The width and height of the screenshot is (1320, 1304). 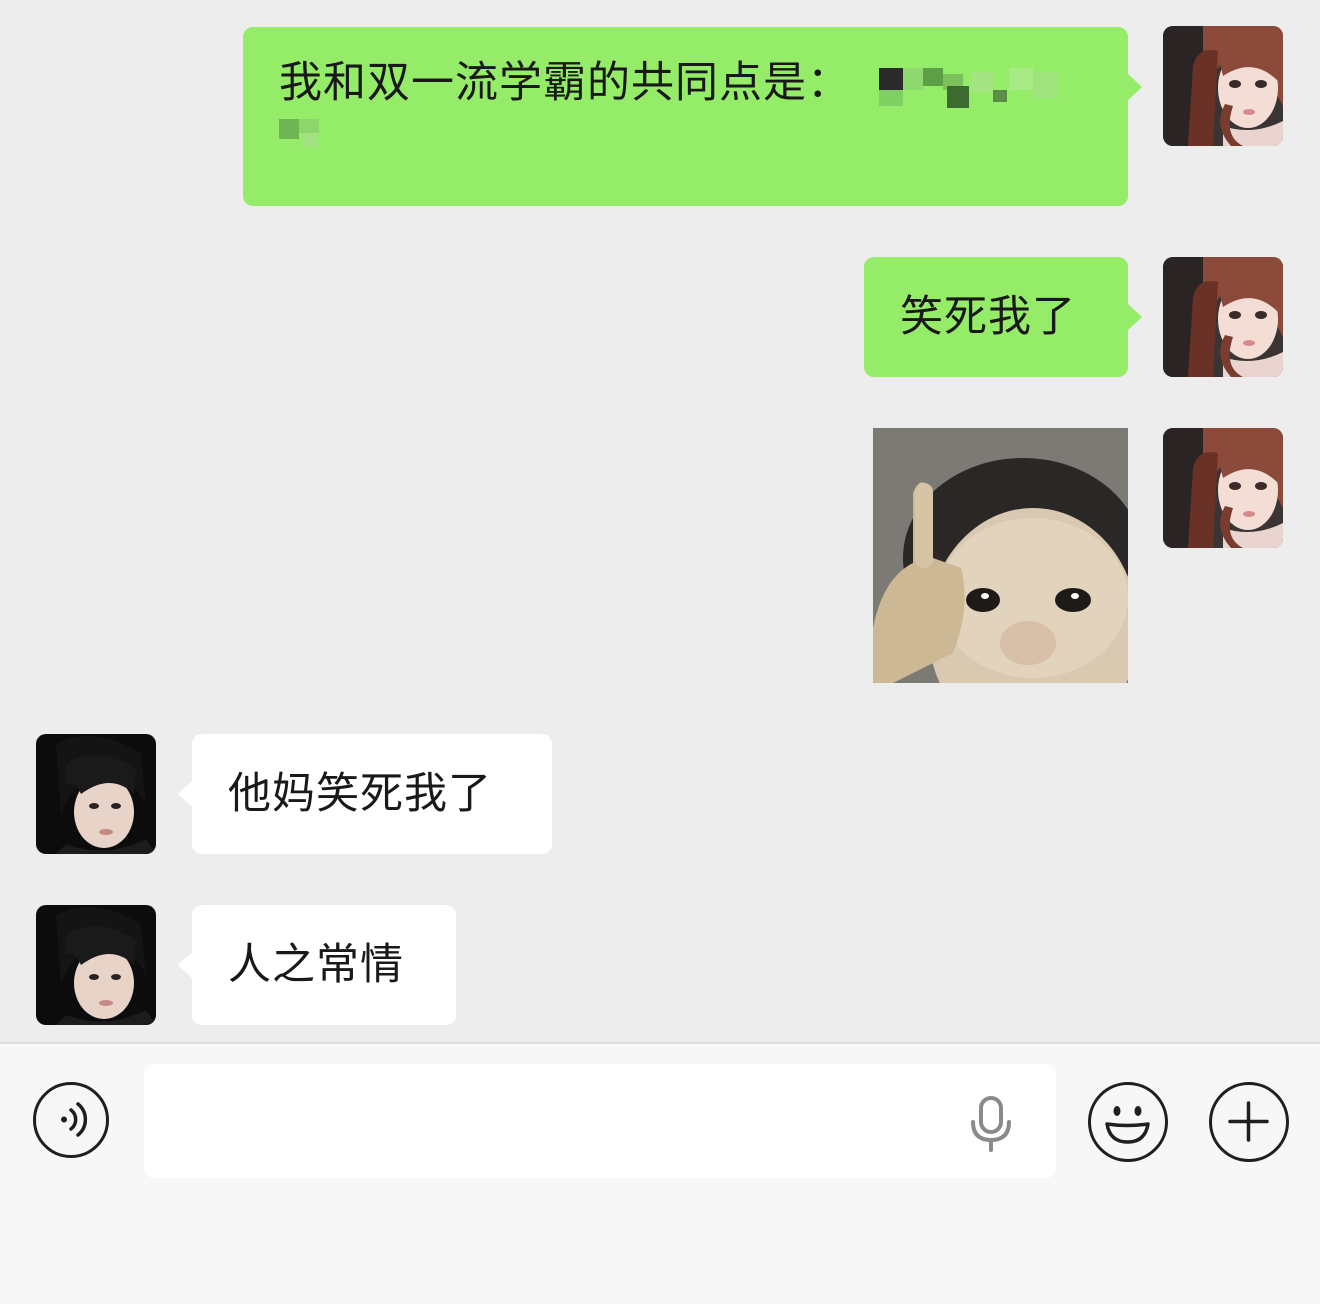 I want to click on voice-mode-icon, so click(x=74, y=1119).